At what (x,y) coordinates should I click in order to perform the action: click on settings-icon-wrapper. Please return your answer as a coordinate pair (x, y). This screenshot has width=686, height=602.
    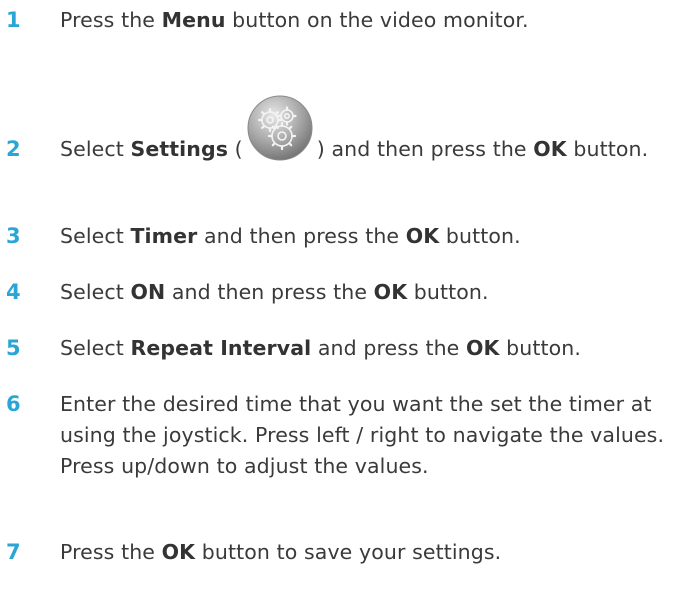
    Looking at the image, I should click on (280, 128).